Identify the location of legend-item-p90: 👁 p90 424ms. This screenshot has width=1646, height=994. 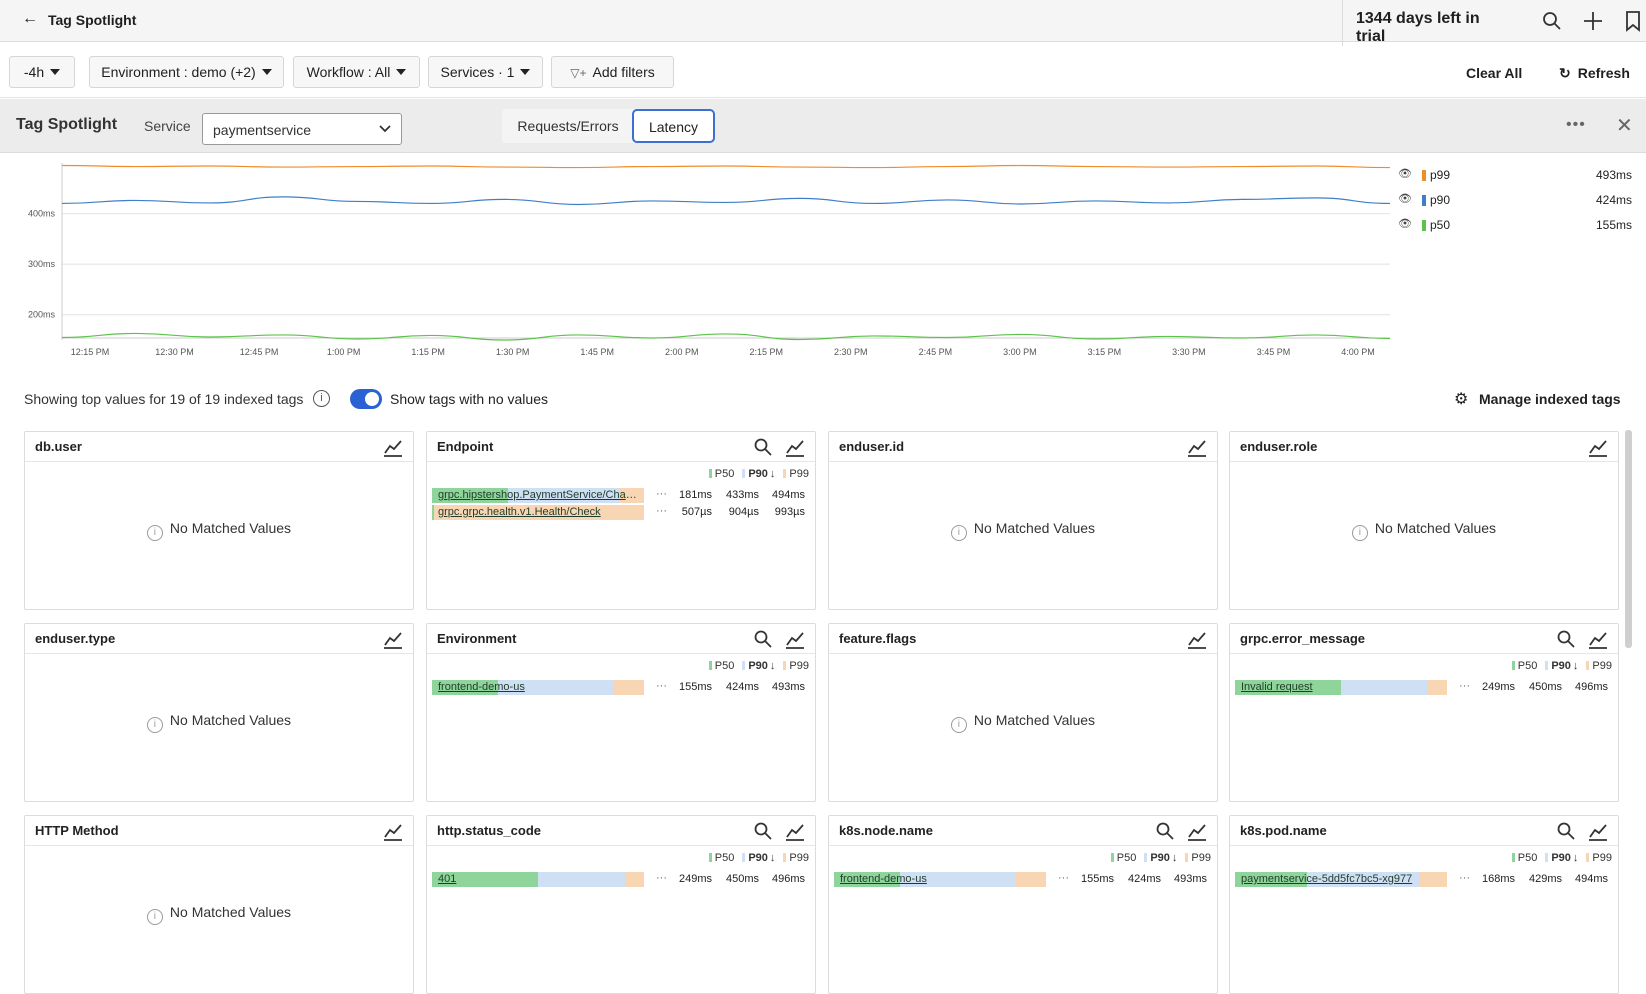
(1515, 201).